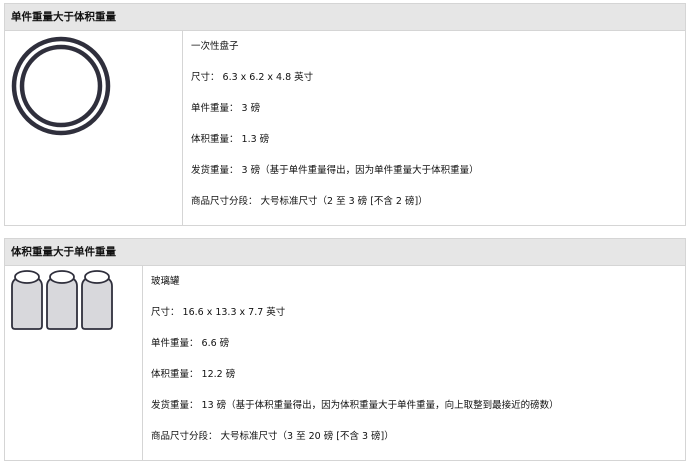 This screenshot has width=692, height=465. Describe the element at coordinates (193, 374) in the screenshot. I see `dimensional-weight-text: 体积重量： 12.2 磅` at that location.